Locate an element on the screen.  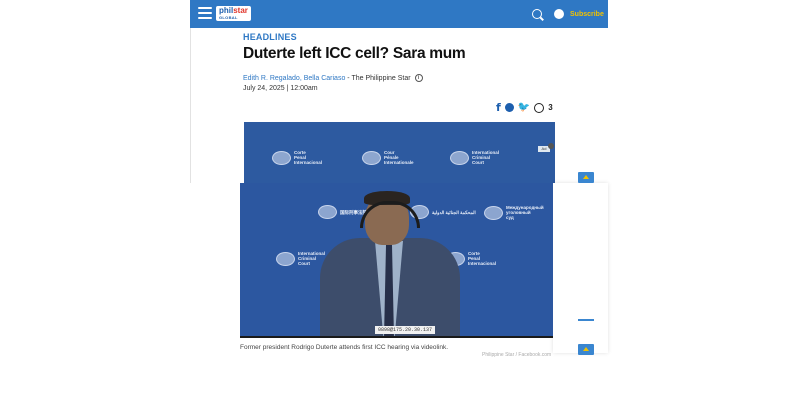
icc-logo-russian: Международный уголовный суд is located at coordinates (514, 212).